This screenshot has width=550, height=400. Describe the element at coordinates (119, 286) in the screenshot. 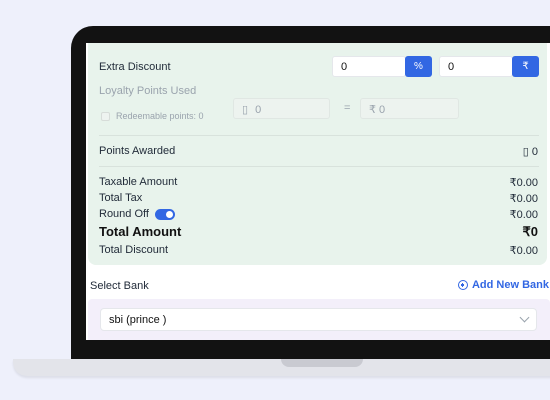

I see `select-bank-label: Select Bank` at that location.